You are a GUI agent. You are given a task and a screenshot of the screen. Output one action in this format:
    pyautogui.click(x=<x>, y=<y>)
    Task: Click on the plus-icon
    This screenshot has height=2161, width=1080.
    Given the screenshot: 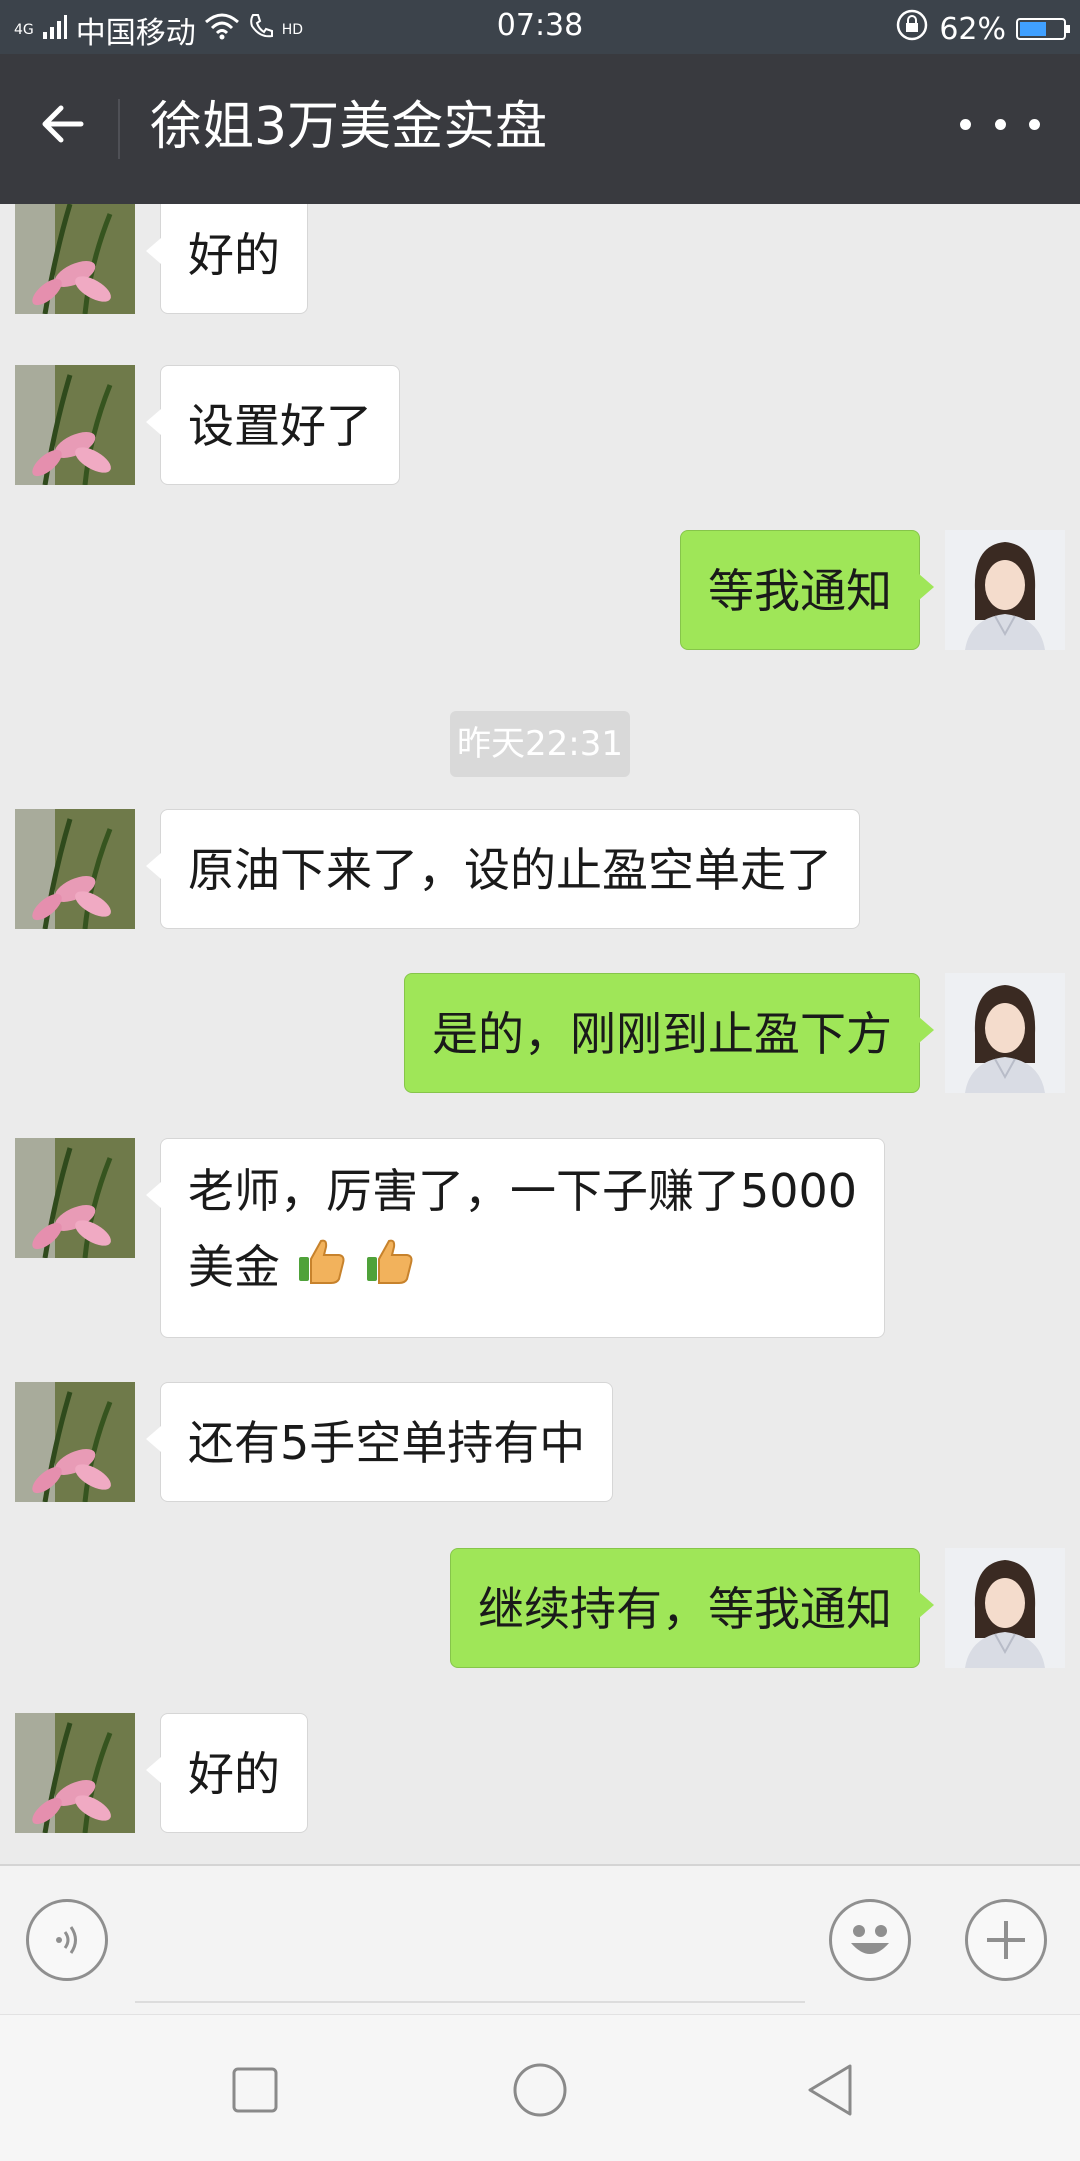 What is the action you would take?
    pyautogui.click(x=1006, y=1940)
    